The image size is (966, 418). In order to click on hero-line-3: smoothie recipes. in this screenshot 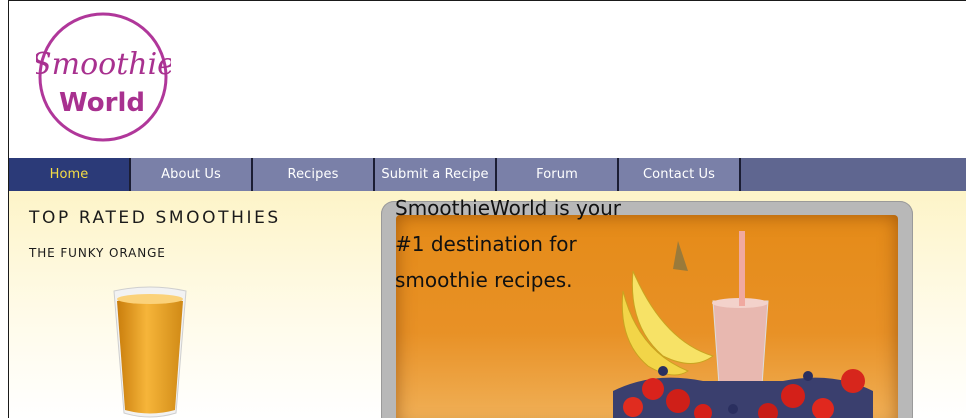, I will do `click(484, 280)`.